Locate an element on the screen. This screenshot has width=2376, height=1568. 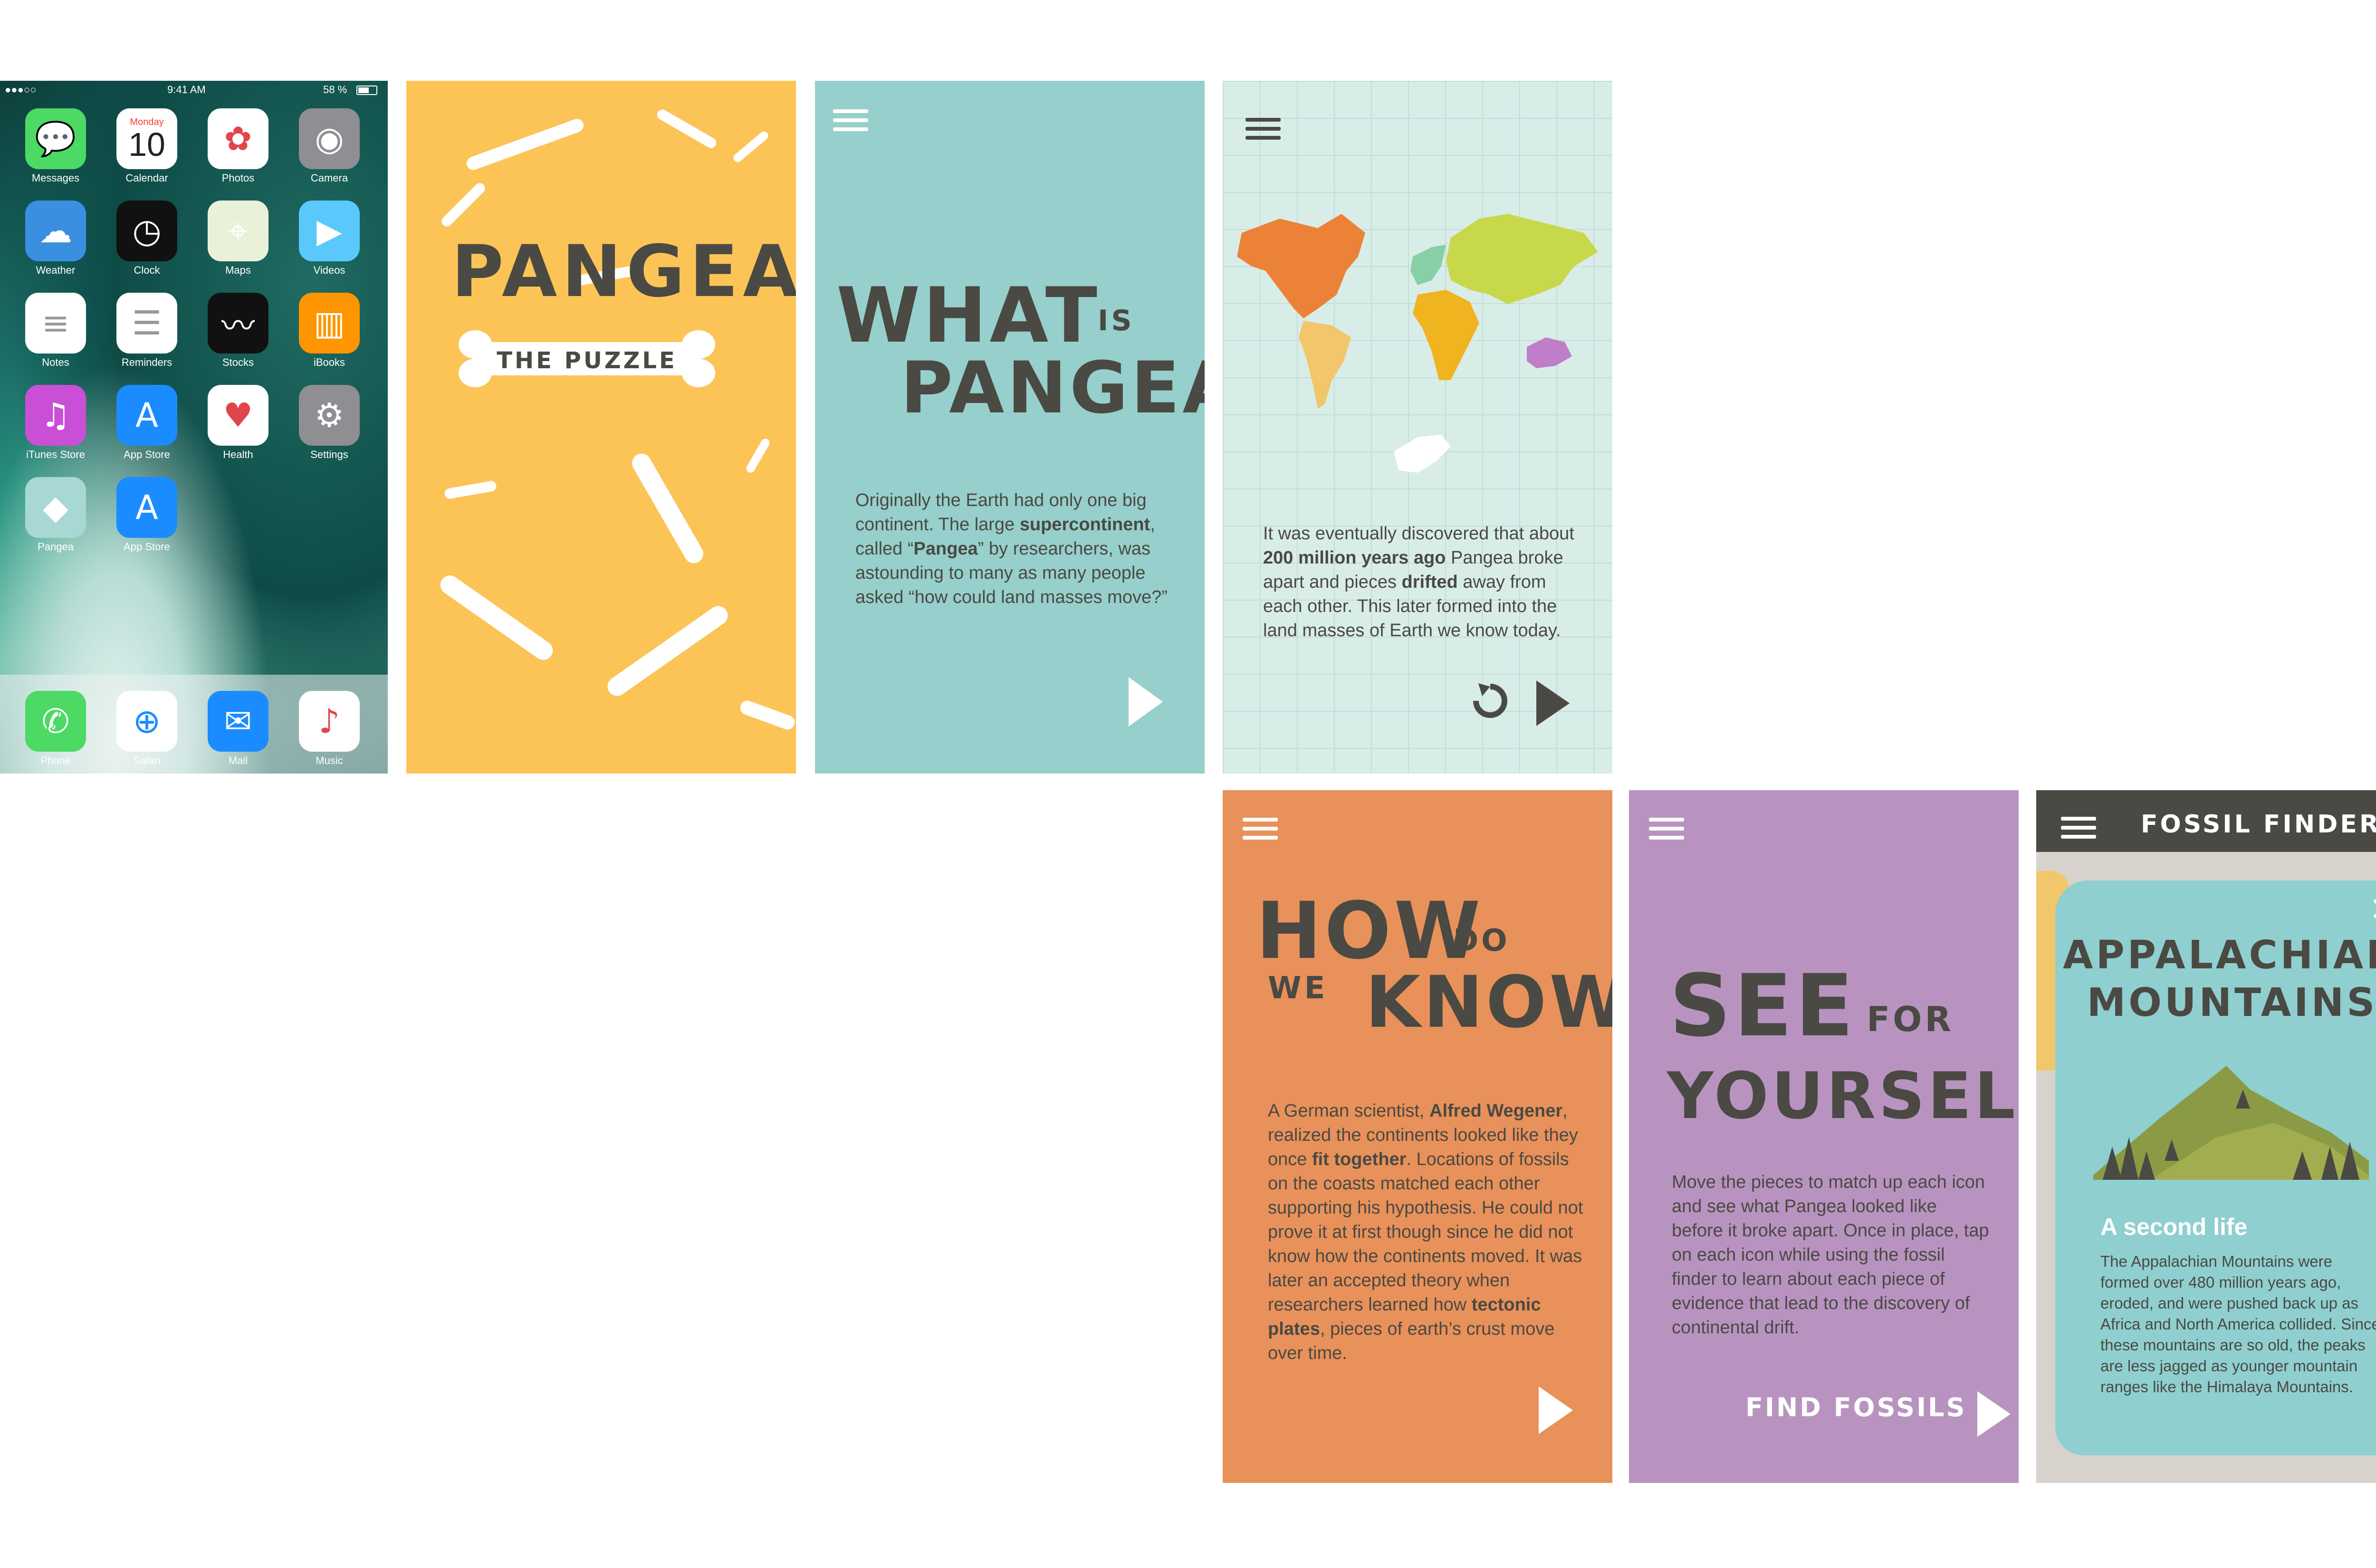
app-label: Camera is located at coordinates (329, 178).